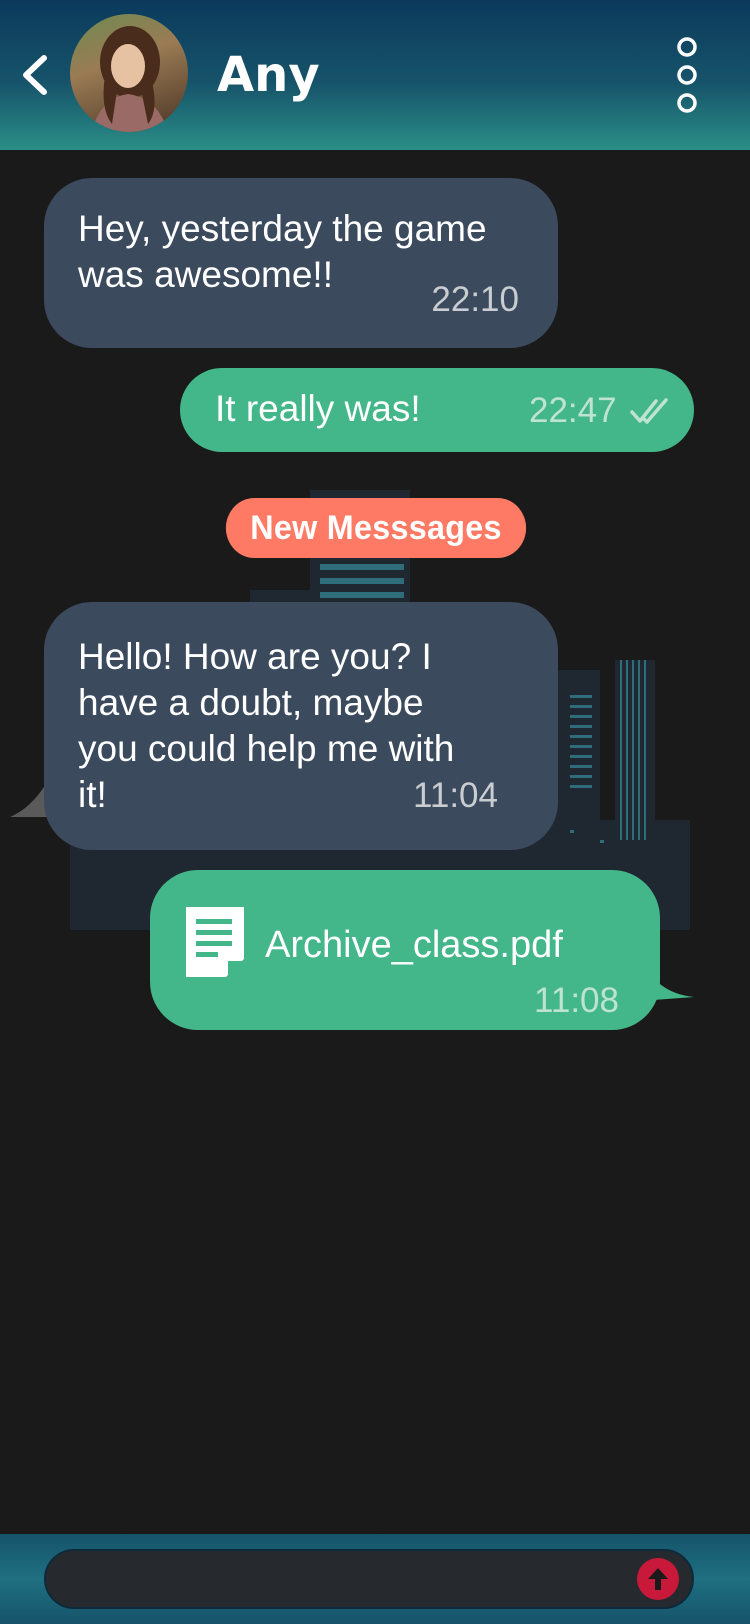  Describe the element at coordinates (215, 942) in the screenshot. I see `file-icon` at that location.